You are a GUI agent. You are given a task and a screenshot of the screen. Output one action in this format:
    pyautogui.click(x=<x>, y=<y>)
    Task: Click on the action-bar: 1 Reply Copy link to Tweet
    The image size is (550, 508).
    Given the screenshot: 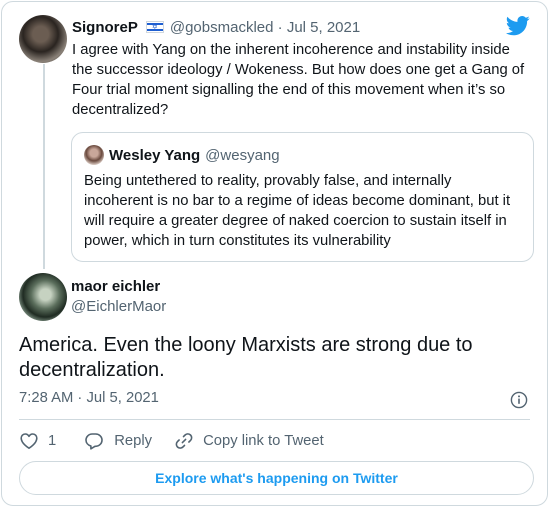 What is the action you would take?
    pyautogui.click(x=182, y=441)
    